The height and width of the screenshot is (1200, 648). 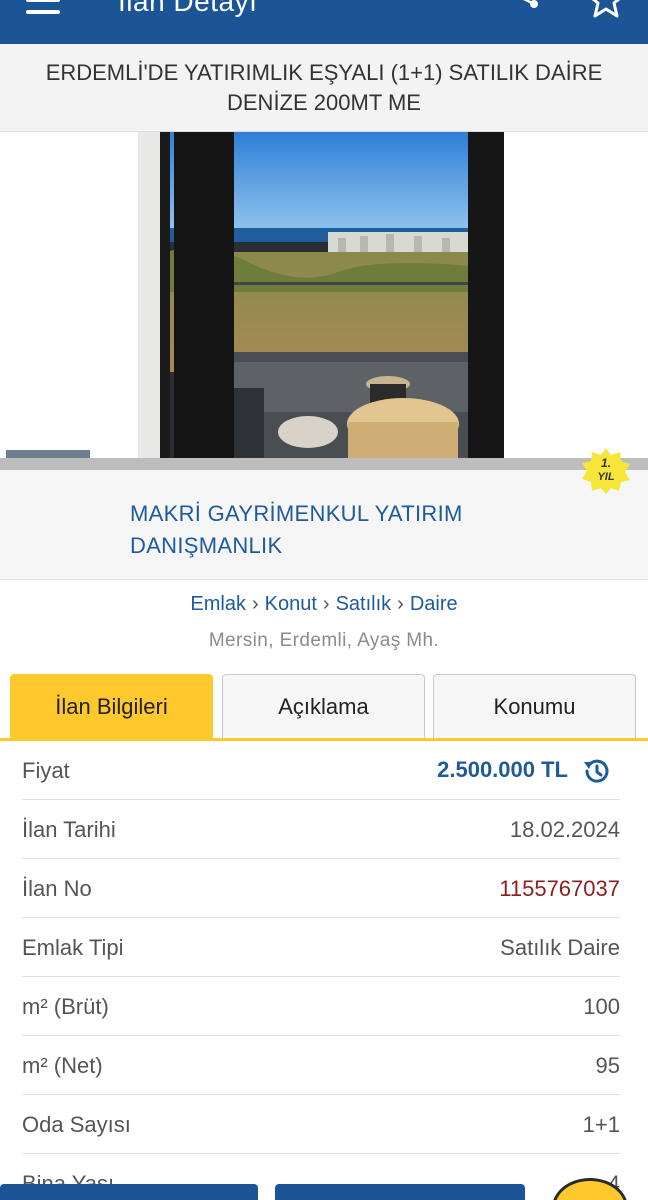 What do you see at coordinates (62, 1065) in the screenshot?
I see `detail-key: m² (Net)` at bounding box center [62, 1065].